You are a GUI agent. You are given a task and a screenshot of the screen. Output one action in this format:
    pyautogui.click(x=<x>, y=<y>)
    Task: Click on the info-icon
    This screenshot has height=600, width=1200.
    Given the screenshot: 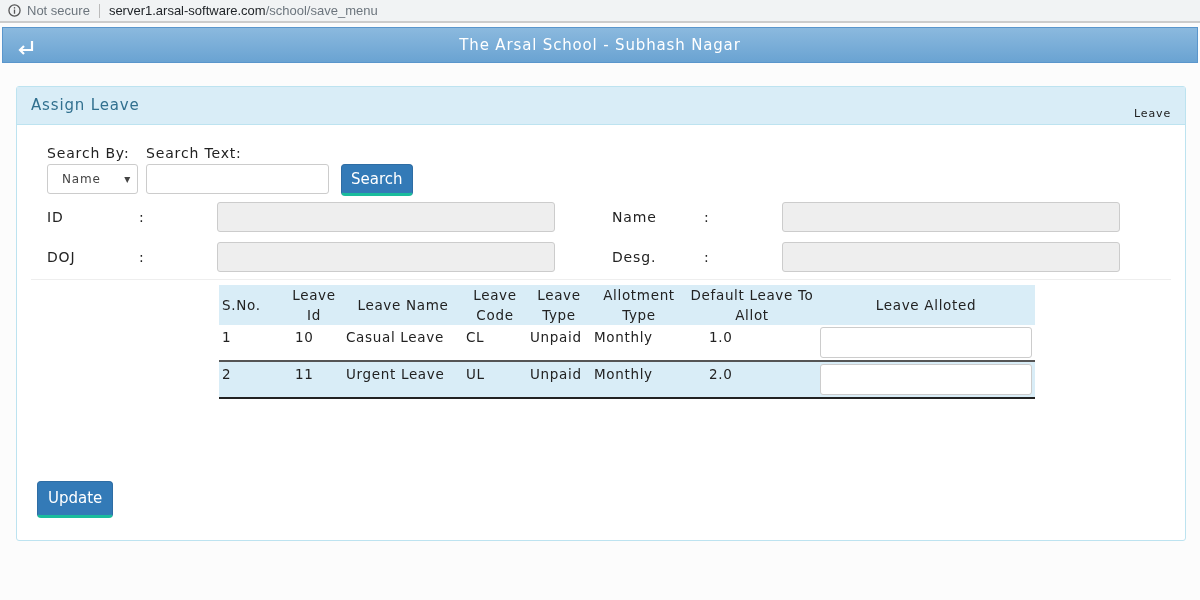 What is the action you would take?
    pyautogui.click(x=14, y=10)
    